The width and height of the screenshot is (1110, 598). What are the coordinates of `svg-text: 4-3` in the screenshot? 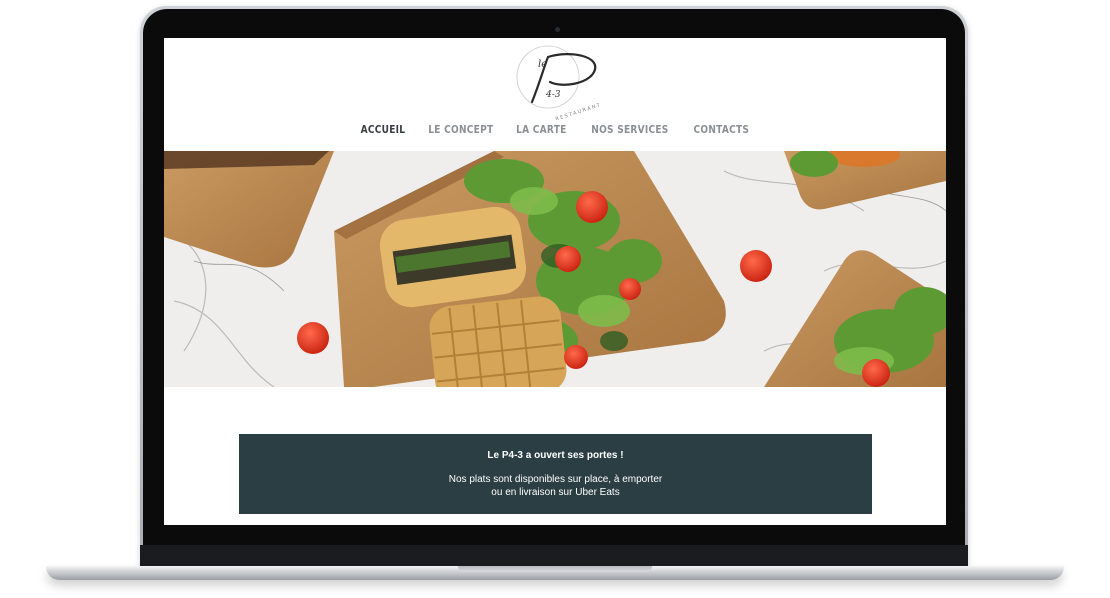 It's located at (553, 95).